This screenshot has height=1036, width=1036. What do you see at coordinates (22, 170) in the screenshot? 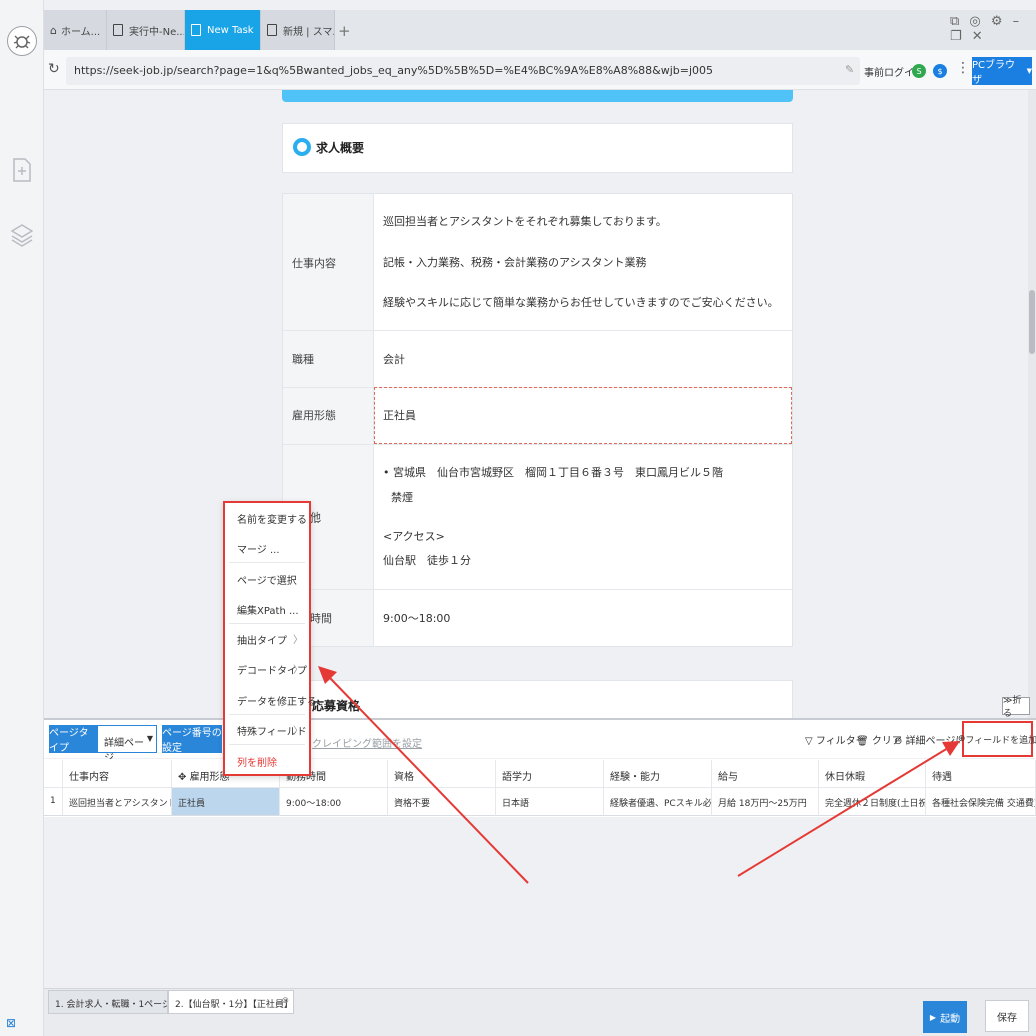
I see `new-task-icon` at bounding box center [22, 170].